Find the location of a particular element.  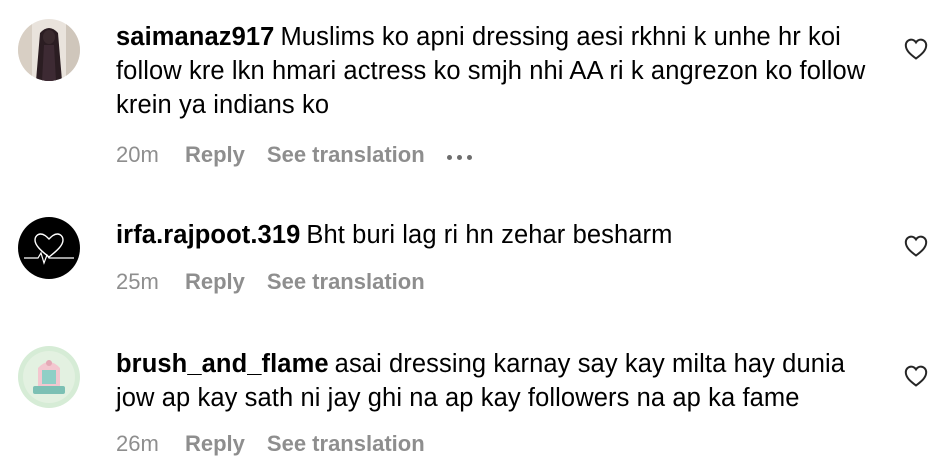

comment-text: Bht buri lag ri hn zehar besharm is located at coordinates (489, 235).